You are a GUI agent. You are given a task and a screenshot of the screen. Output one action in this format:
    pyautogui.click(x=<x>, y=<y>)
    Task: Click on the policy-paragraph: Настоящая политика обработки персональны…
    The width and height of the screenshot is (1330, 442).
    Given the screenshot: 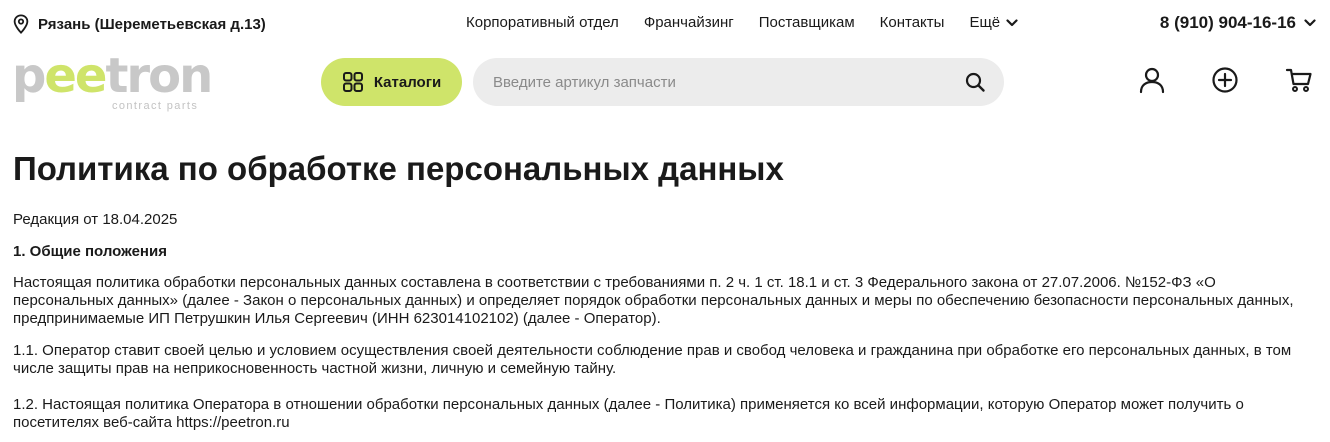 What is the action you would take?
    pyautogui.click(x=653, y=300)
    